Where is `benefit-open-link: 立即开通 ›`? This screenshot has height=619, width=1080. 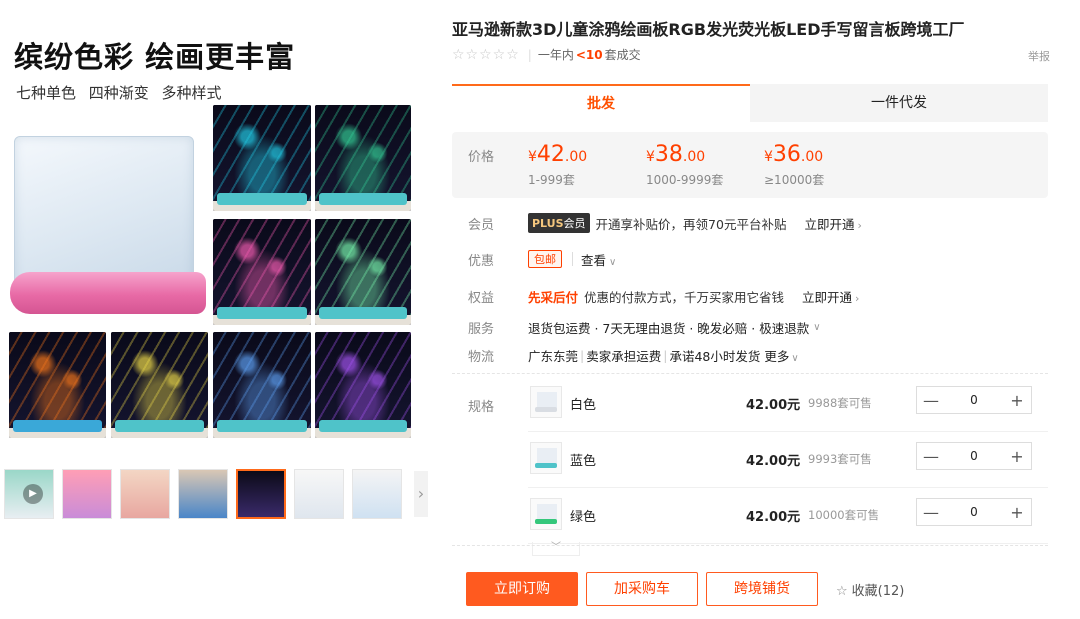 benefit-open-link: 立即开通 › is located at coordinates (830, 296).